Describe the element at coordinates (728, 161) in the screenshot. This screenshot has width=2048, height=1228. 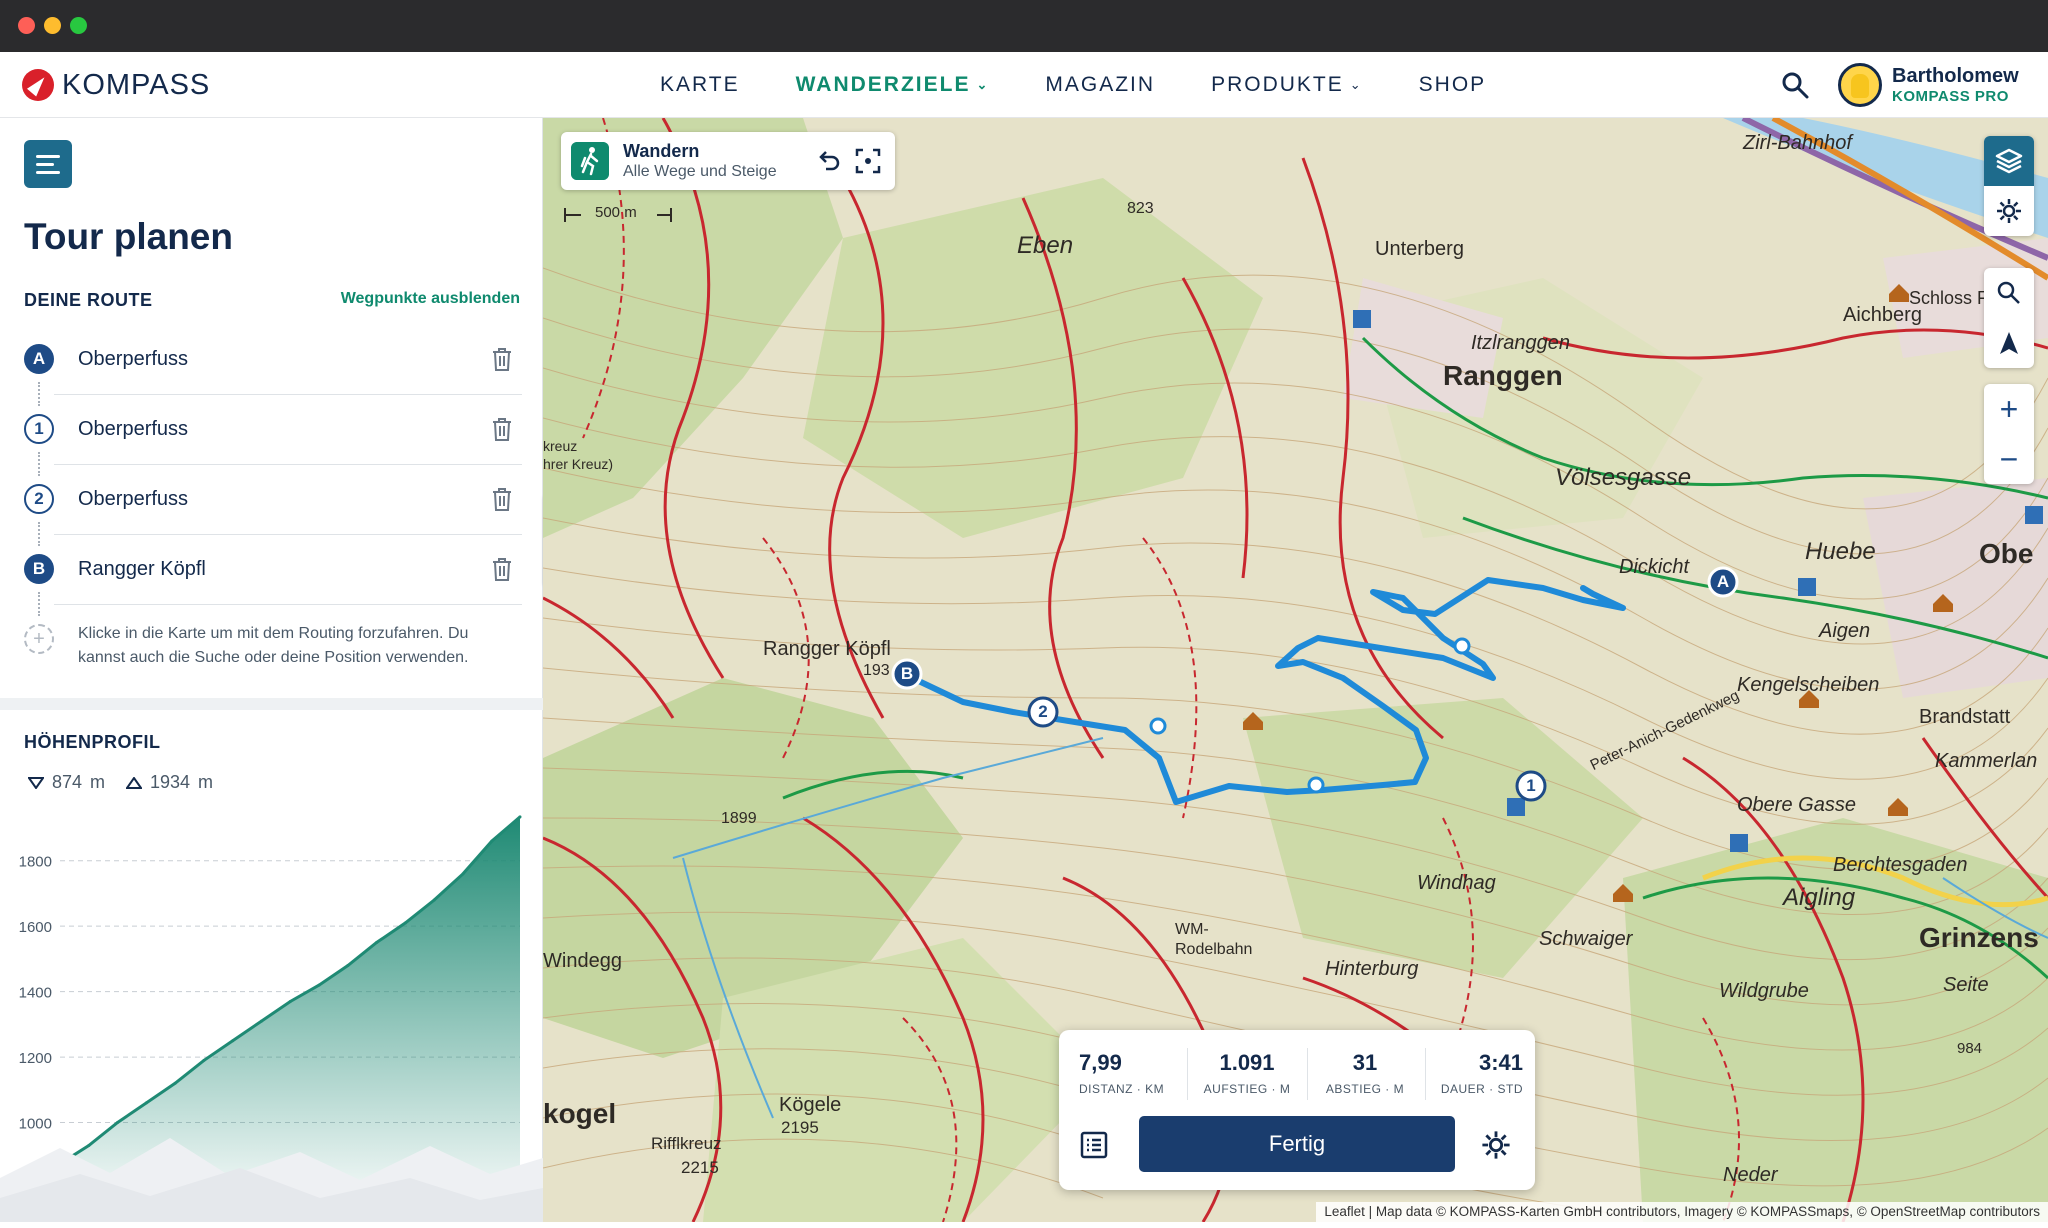
I see `activity-mode-selector: Wandern Alle Wege und Steige` at that location.